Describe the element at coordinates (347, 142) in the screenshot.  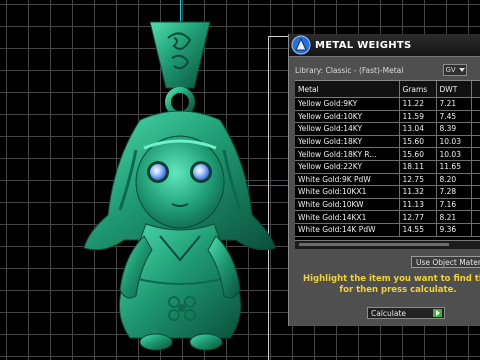
I see `cell-metal: Yellow Gold:18KY` at that location.